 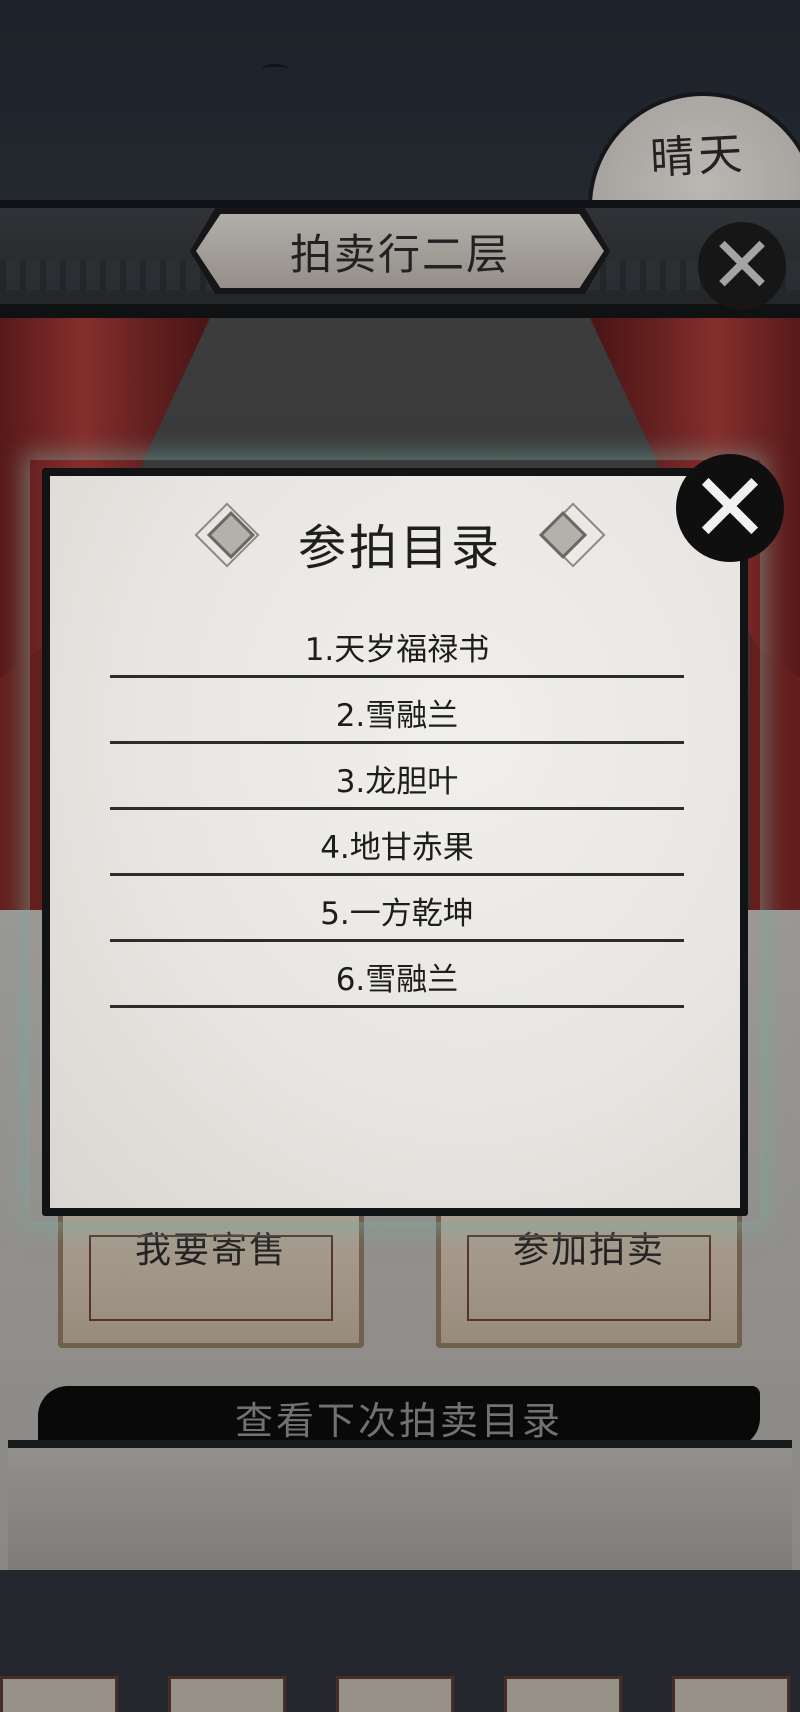 I want to click on list-item: 1.天岁福禄书, so click(x=397, y=648).